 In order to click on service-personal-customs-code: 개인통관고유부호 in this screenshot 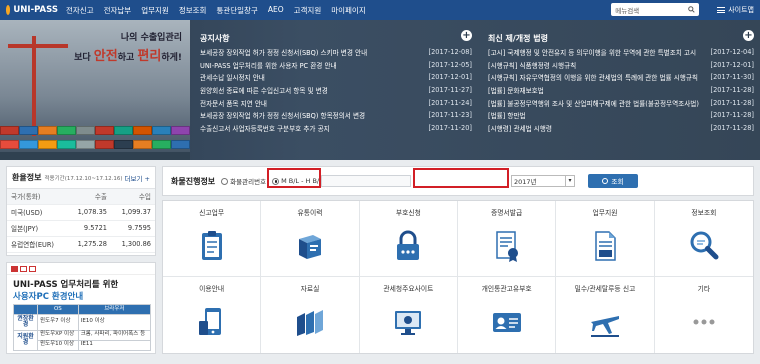, I will do `click(507, 315)`.